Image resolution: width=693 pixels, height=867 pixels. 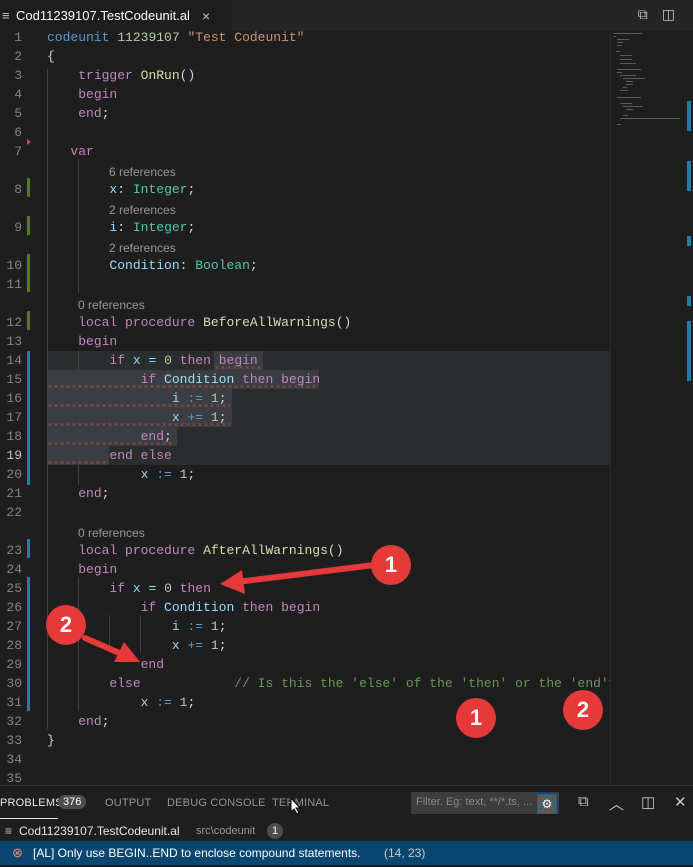 I want to click on code-line: 12 local procedure BeforeAllWarnings(), so click(x=179, y=322).